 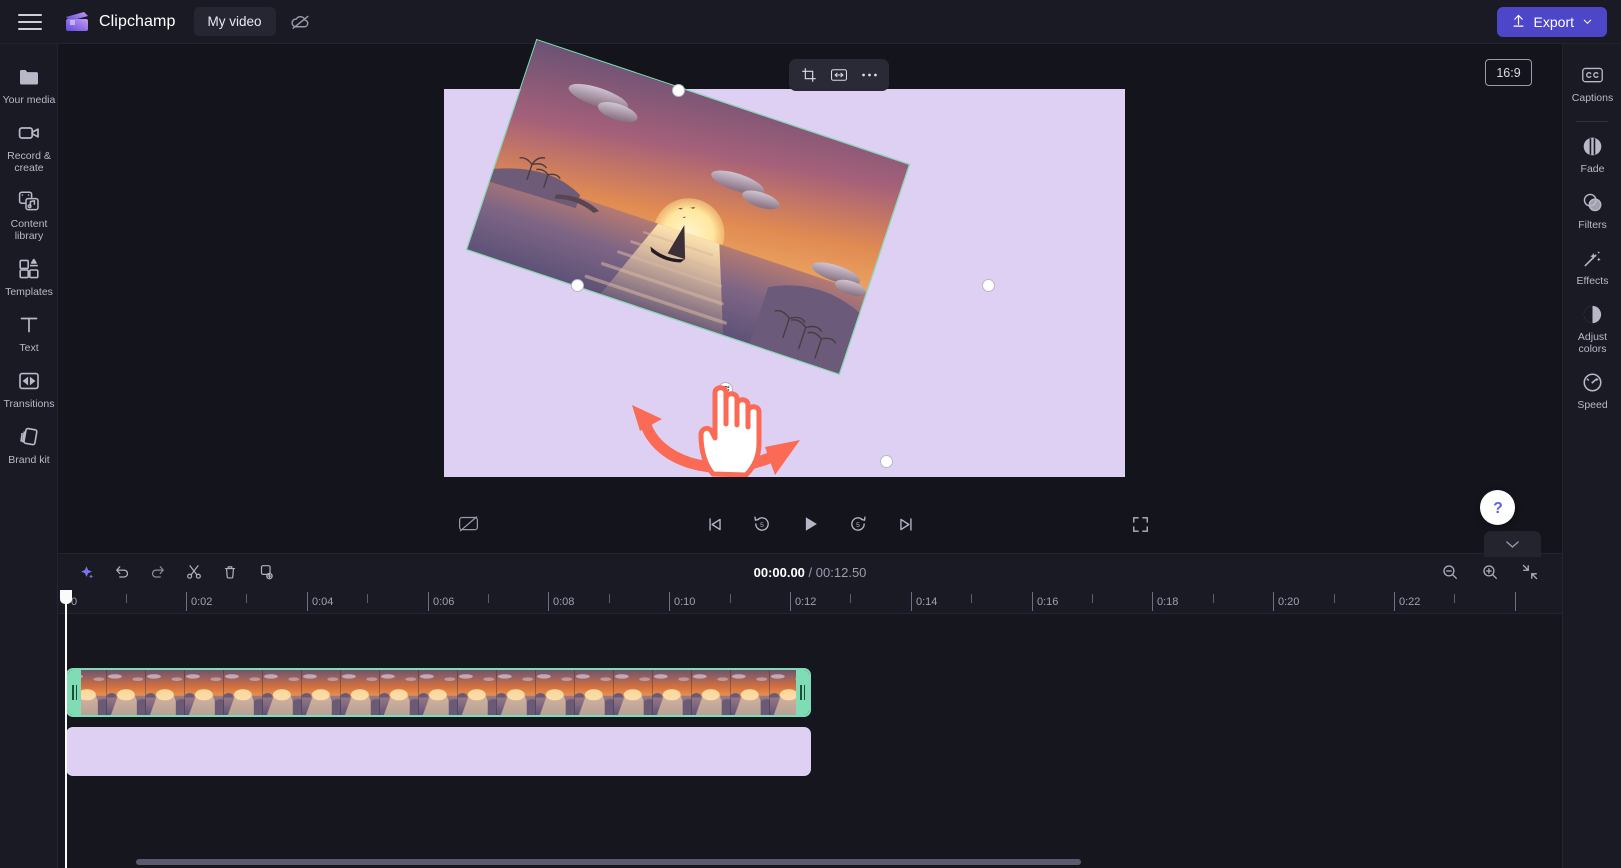 I want to click on timeline-ruler: 0 0:02 0:04 0:06 0:08 0:10 0:12 0:14 0:1, so click(x=810, y=602).